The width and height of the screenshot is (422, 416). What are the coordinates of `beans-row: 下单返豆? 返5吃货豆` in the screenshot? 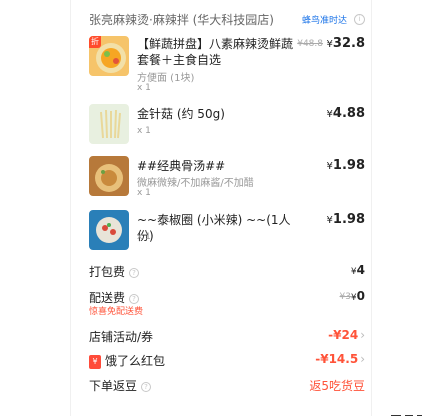 It's located at (227, 386).